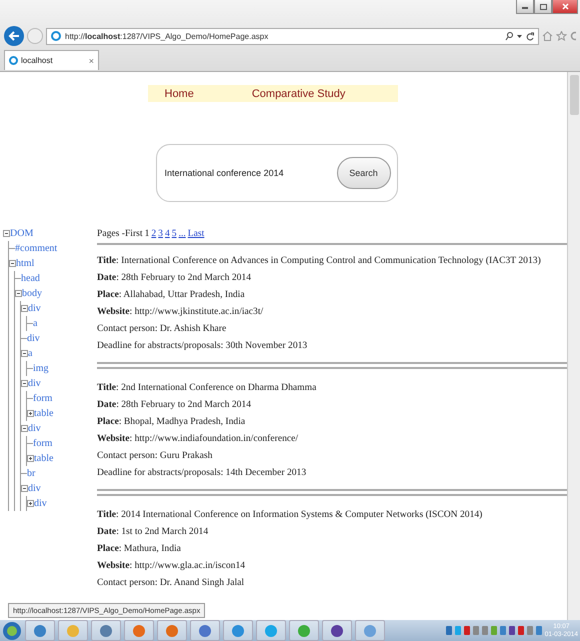  I want to click on refresh-icon, so click(530, 36).